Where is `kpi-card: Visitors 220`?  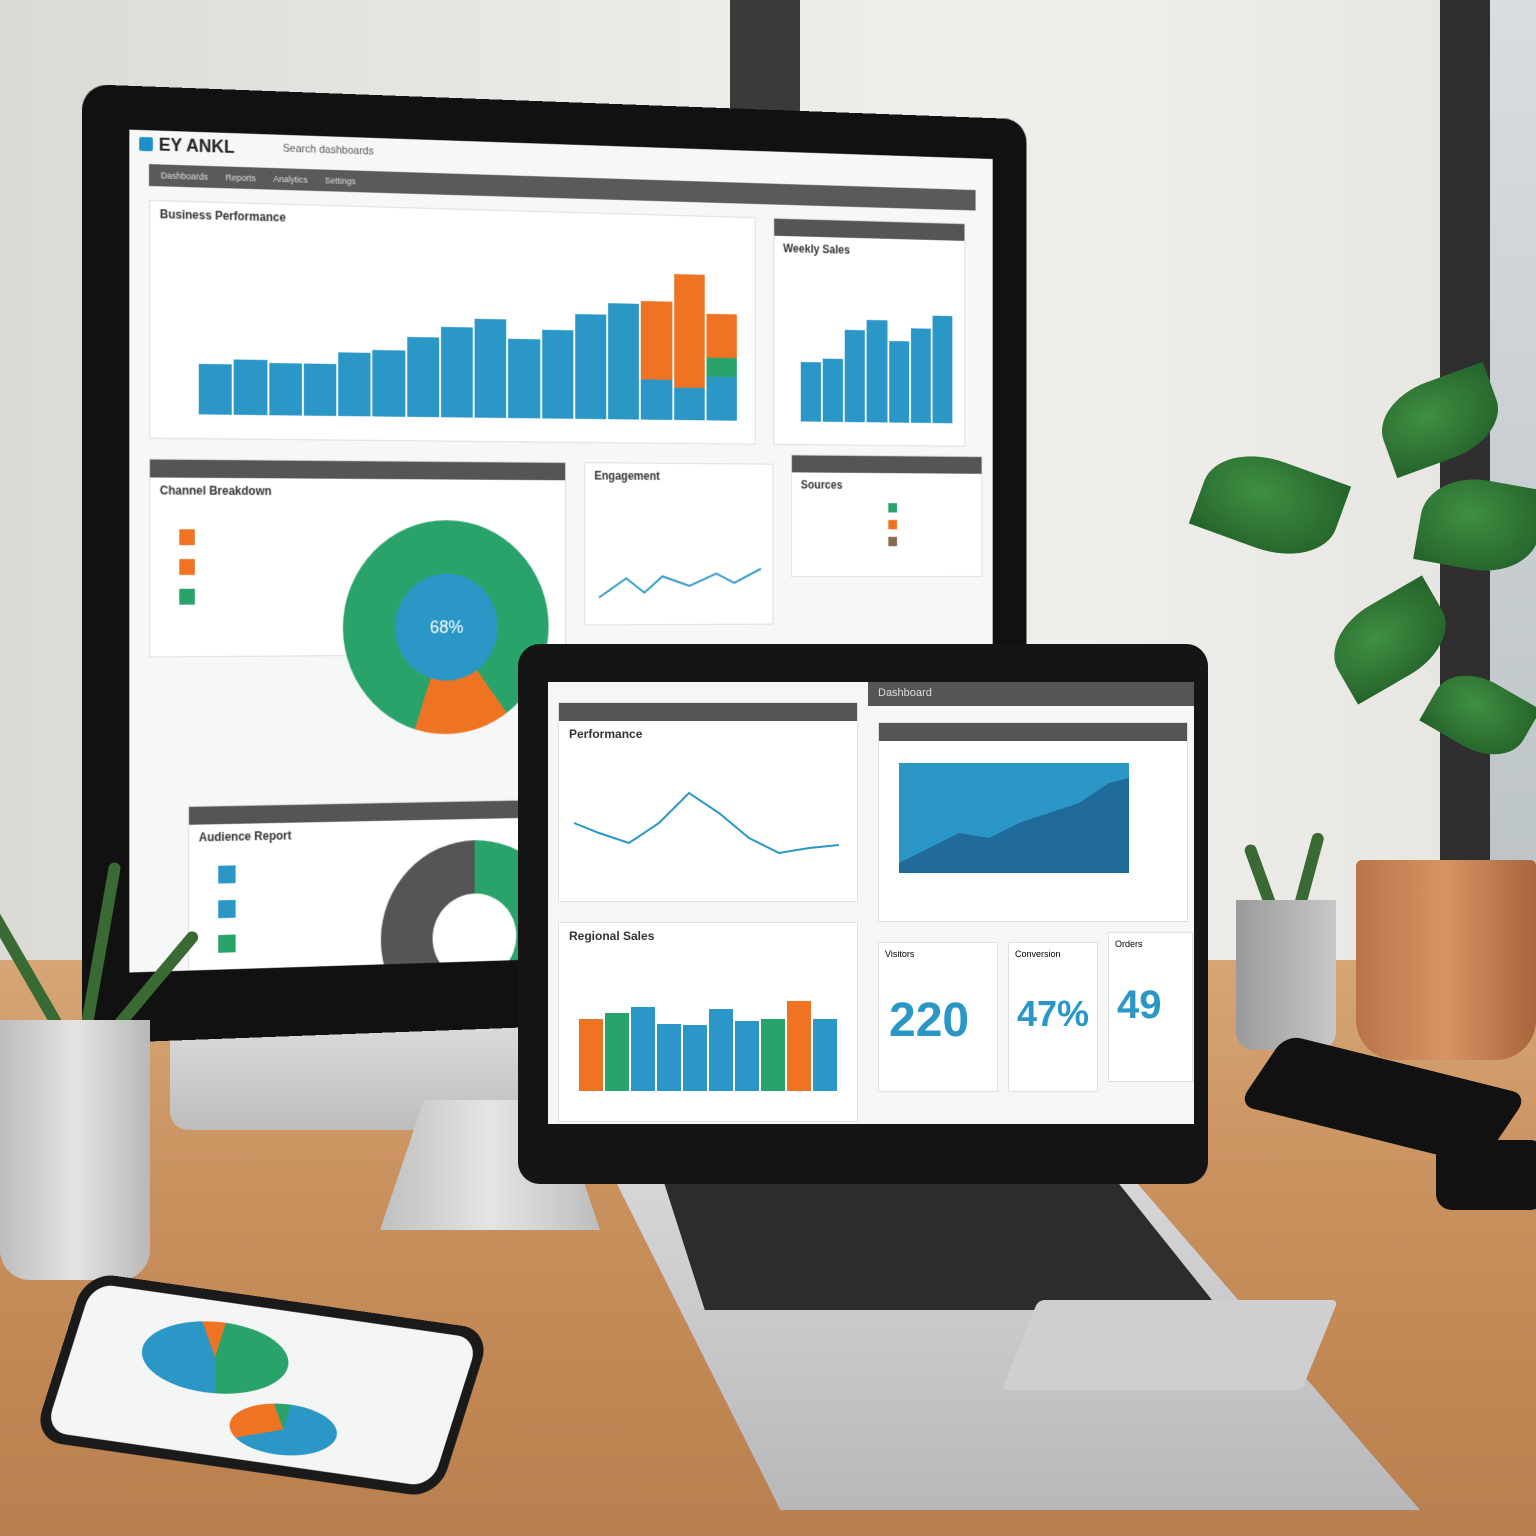
kpi-card: Visitors 220 is located at coordinates (938, 1017).